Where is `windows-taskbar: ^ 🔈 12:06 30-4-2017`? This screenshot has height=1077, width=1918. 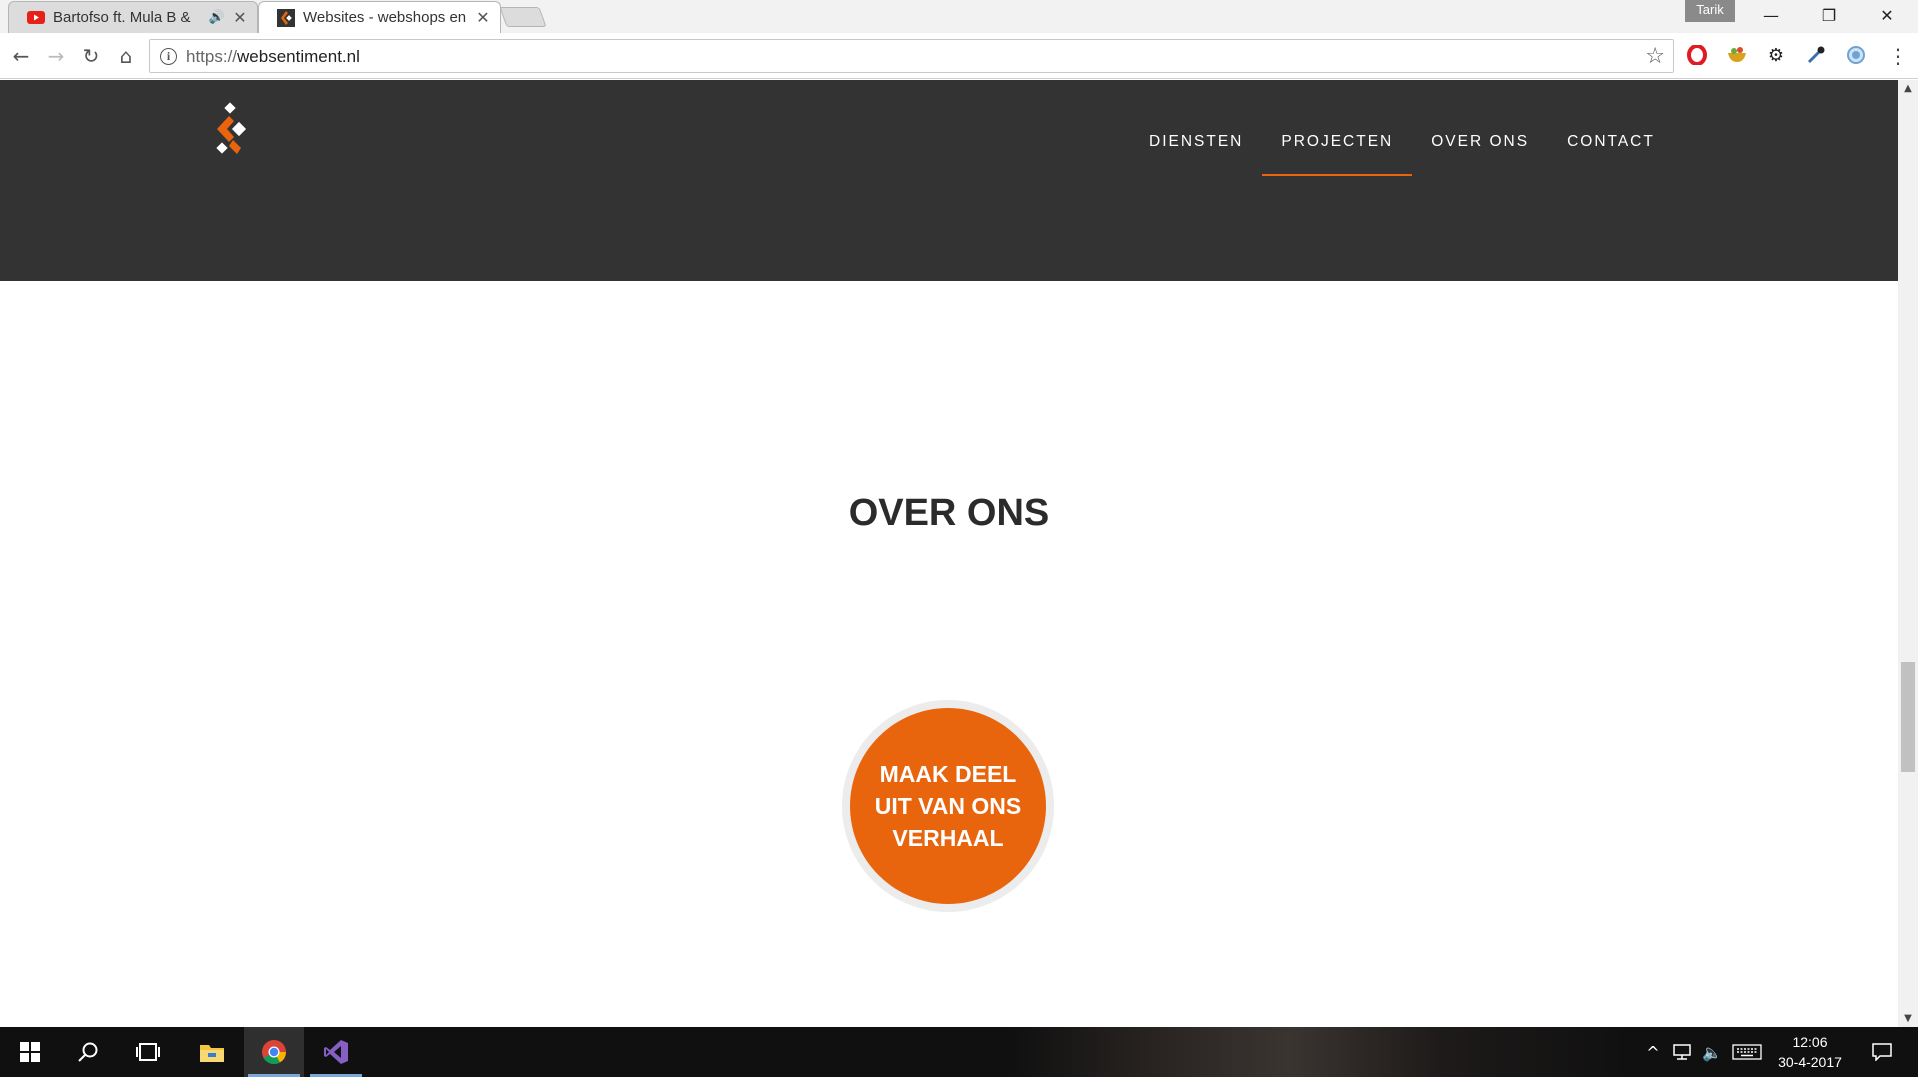 windows-taskbar: ^ 🔈 12:06 30-4-2017 is located at coordinates (959, 1052).